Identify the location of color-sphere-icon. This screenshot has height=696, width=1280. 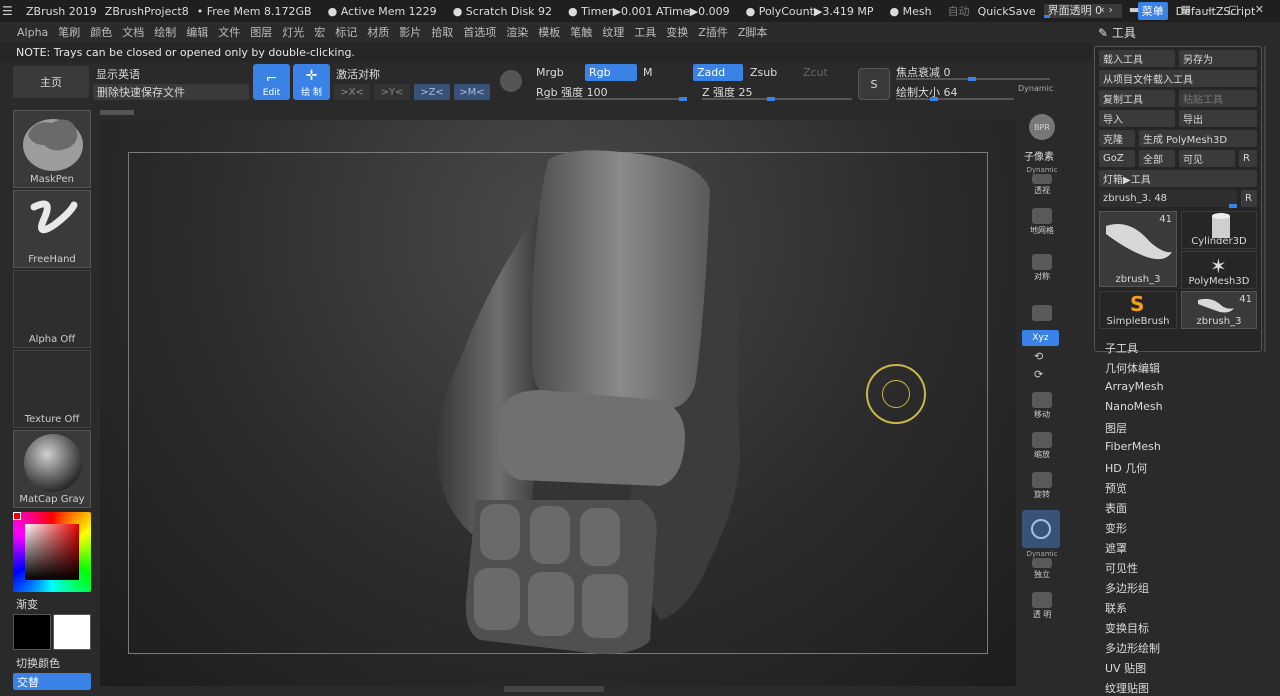
(511, 81).